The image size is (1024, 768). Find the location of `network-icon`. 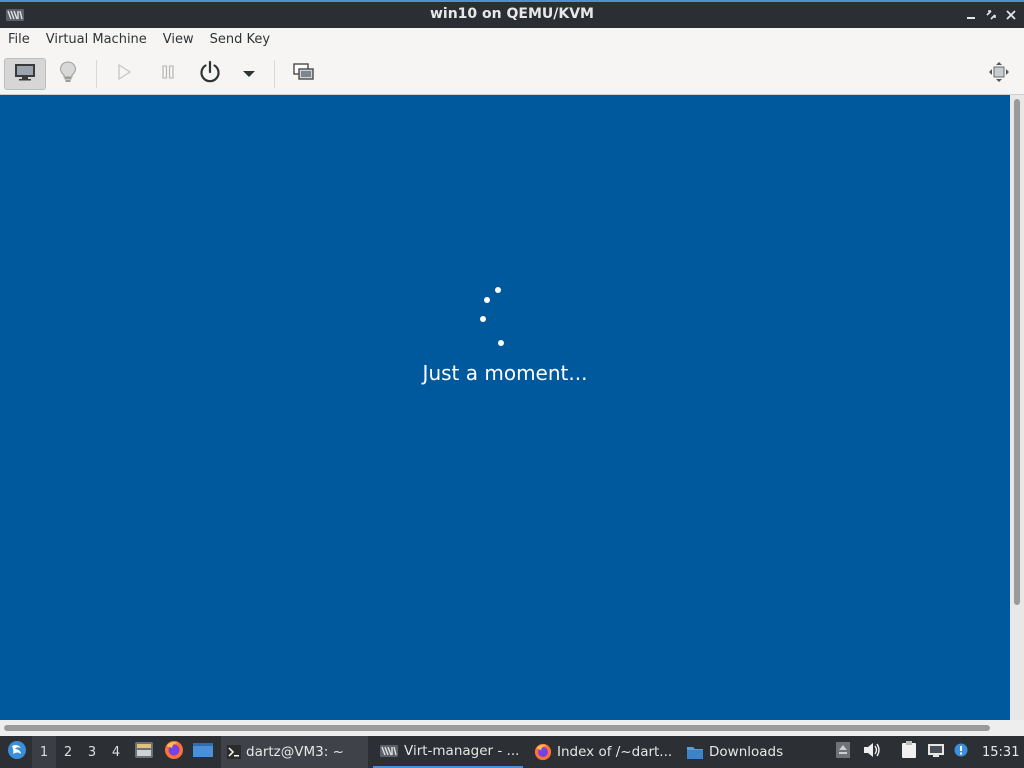

network-icon is located at coordinates (936, 752).